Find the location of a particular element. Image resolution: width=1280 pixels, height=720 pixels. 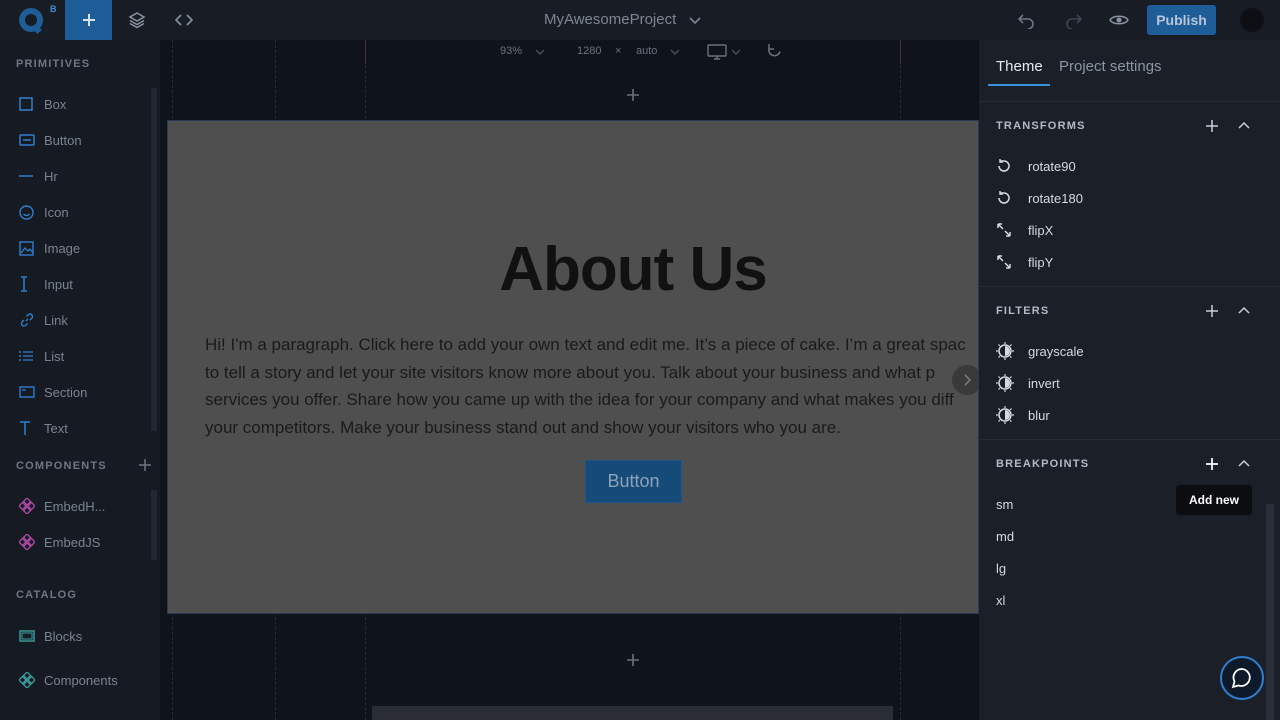

transform-item: rotate90 is located at coordinates (1036, 166).